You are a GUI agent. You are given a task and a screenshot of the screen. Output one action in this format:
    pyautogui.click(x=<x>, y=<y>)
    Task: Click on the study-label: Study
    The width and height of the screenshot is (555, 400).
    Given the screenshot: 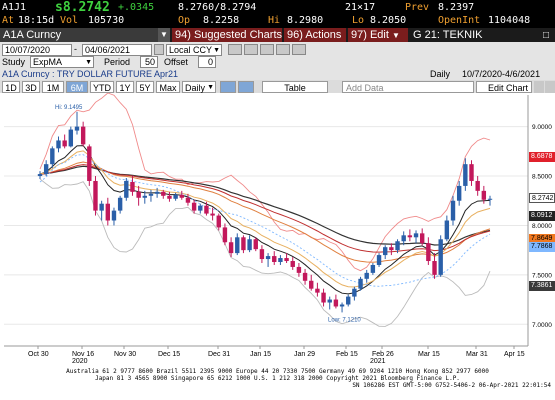 What is the action you would take?
    pyautogui.click(x=14, y=62)
    